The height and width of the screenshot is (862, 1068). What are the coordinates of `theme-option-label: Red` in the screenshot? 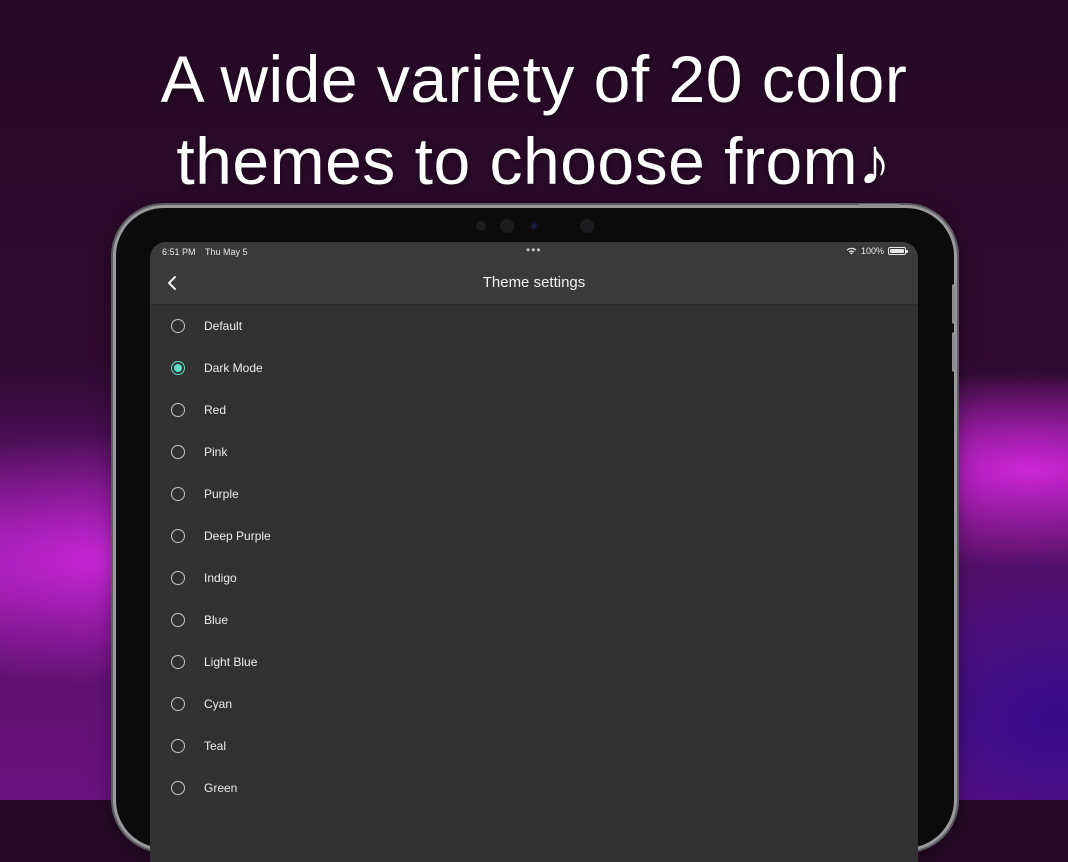 It's located at (215, 410).